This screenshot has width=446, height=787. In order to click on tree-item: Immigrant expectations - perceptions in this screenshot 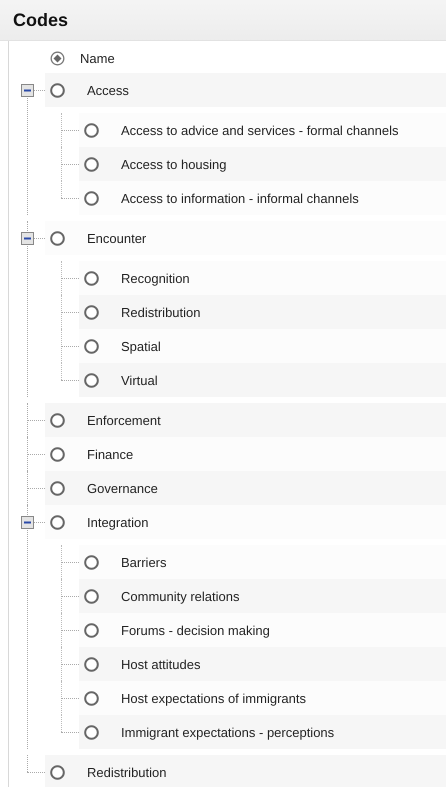, I will do `click(262, 732)`.